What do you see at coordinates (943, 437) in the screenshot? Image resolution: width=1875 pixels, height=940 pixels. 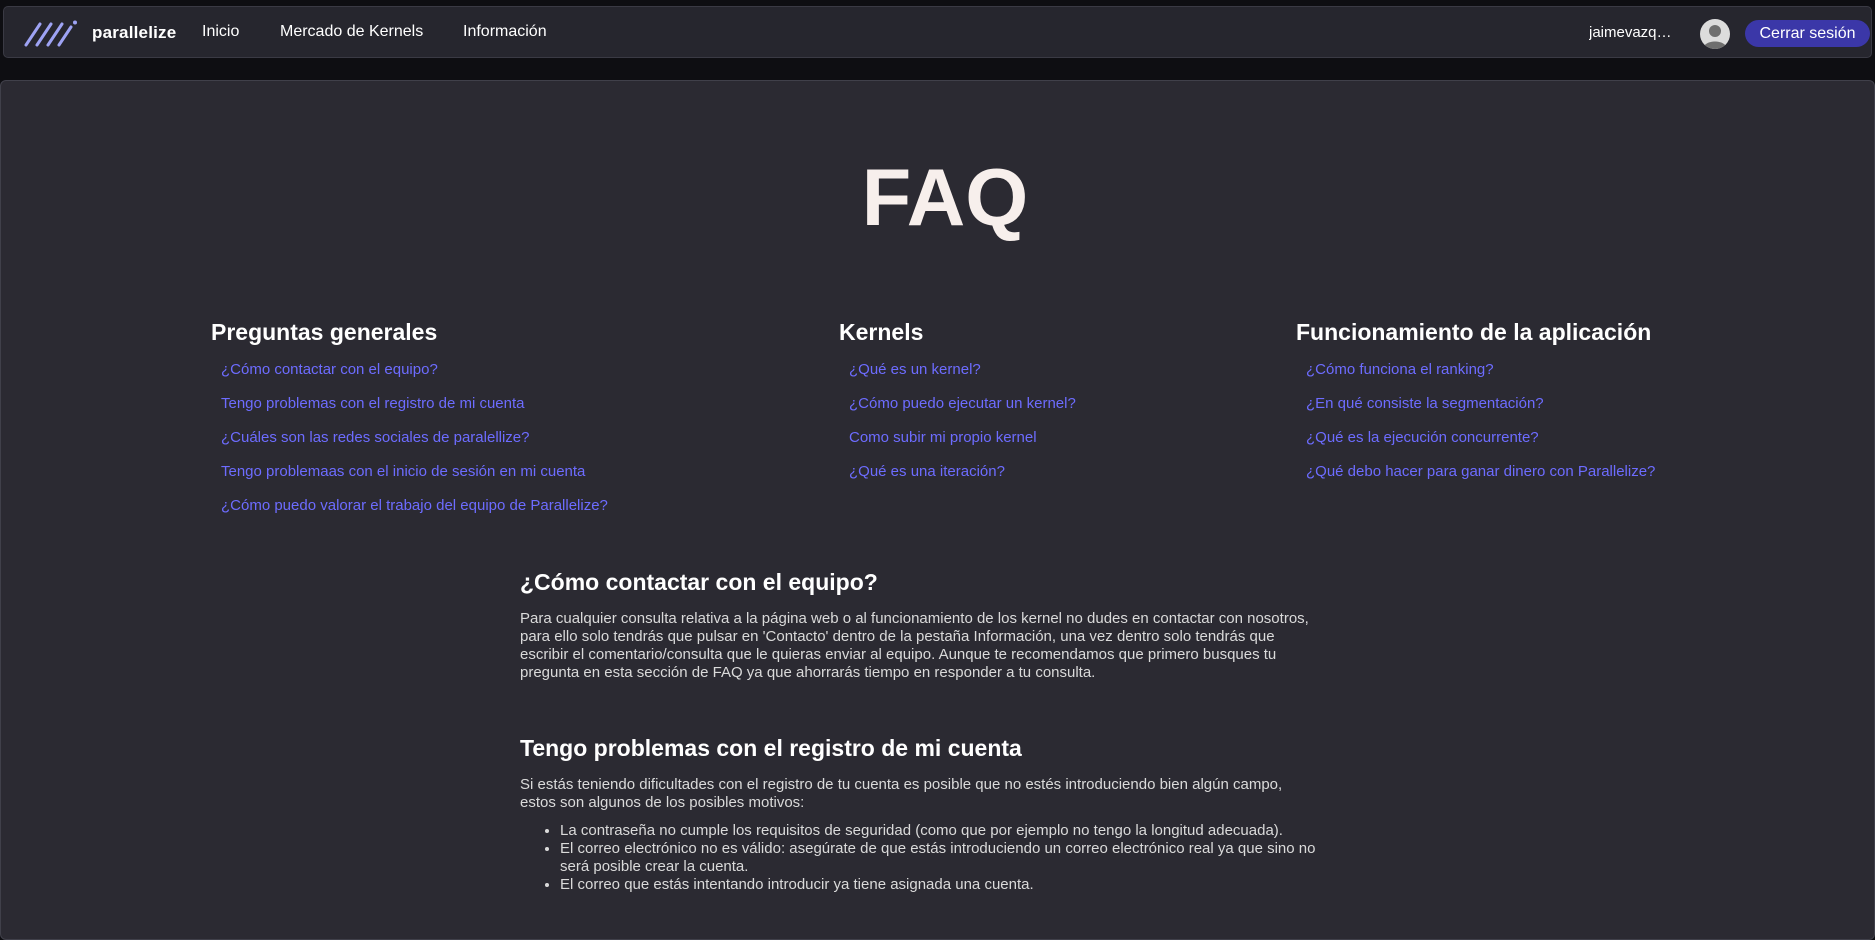 I see `question-link: Como subir mi propio kernel` at bounding box center [943, 437].